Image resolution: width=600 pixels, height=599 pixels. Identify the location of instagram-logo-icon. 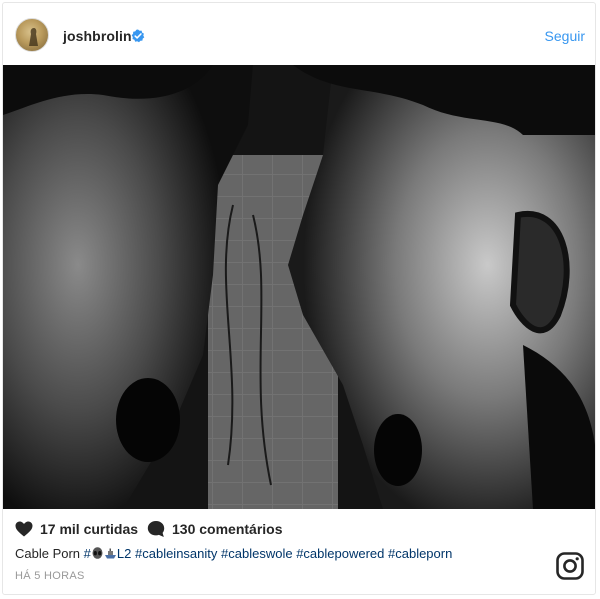
(570, 566).